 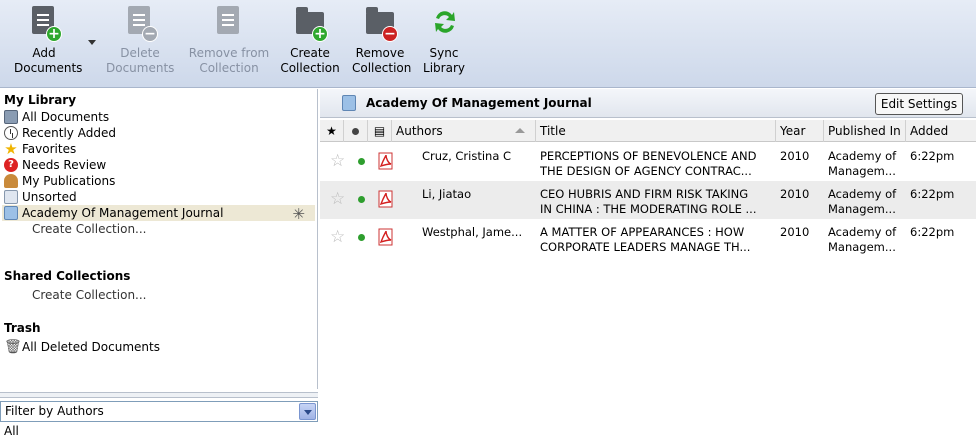 I want to click on filter-by-authors-select: Filter by Authors, so click(x=159, y=411).